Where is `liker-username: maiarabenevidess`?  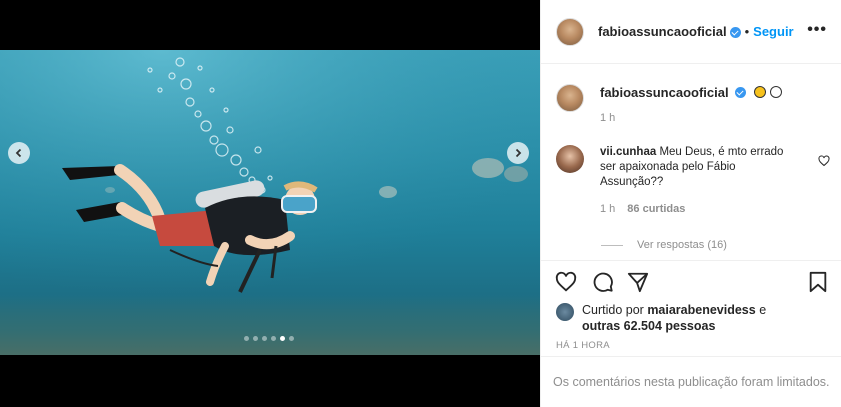
liker-username: maiarabenevidess is located at coordinates (701, 310).